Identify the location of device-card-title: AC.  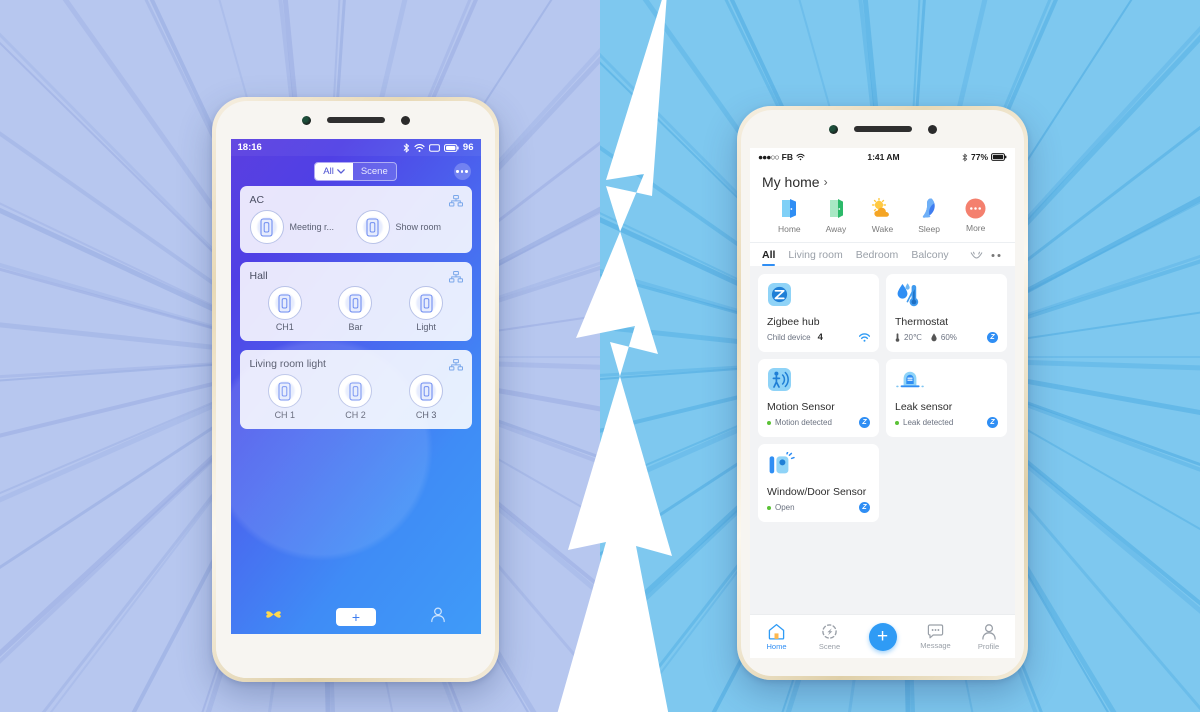
(257, 200).